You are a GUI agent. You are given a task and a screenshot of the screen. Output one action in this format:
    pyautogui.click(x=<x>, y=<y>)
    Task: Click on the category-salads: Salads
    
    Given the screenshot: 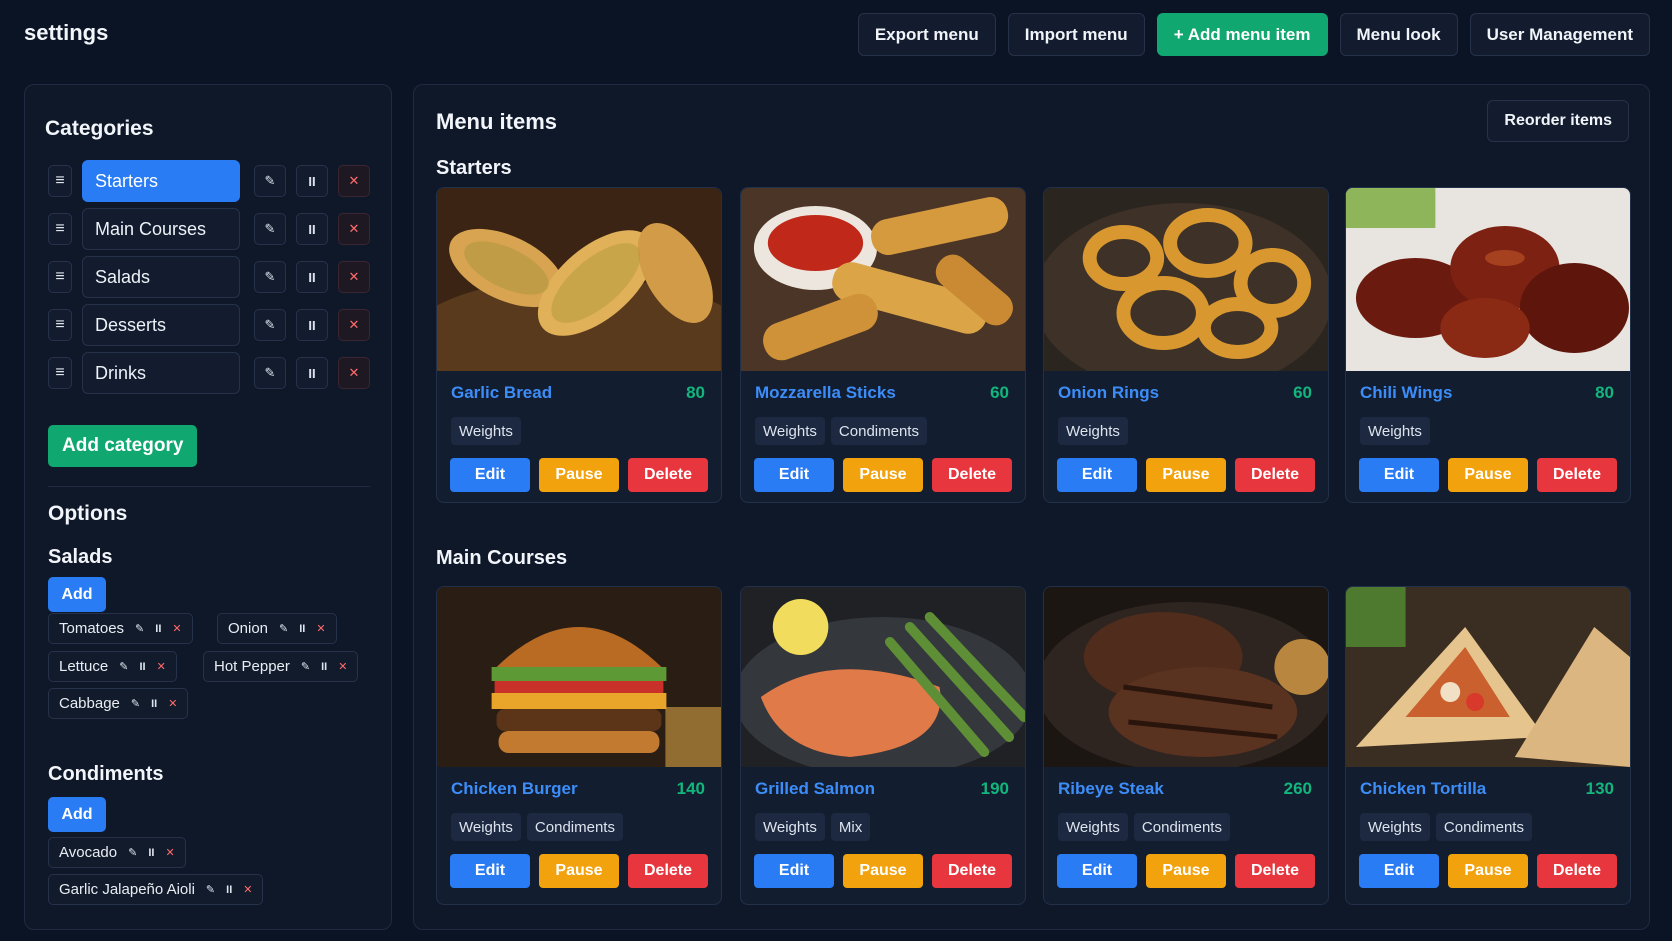 What is the action you would take?
    pyautogui.click(x=161, y=277)
    